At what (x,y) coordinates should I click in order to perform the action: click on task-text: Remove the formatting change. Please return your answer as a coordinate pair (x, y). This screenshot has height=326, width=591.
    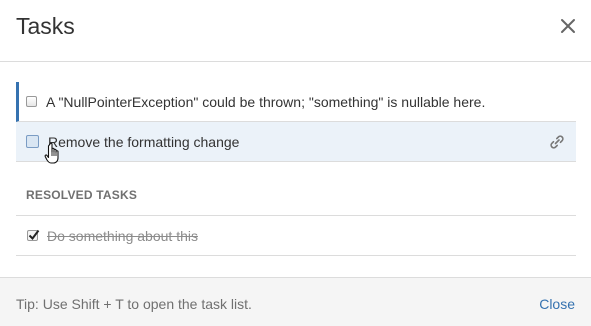
    Looking at the image, I should click on (144, 141).